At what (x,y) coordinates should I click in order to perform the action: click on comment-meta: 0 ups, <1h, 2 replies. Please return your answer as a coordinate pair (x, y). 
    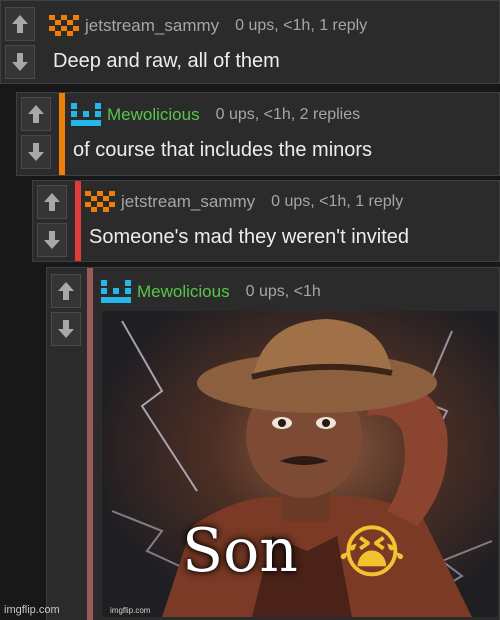
    Looking at the image, I should click on (288, 114).